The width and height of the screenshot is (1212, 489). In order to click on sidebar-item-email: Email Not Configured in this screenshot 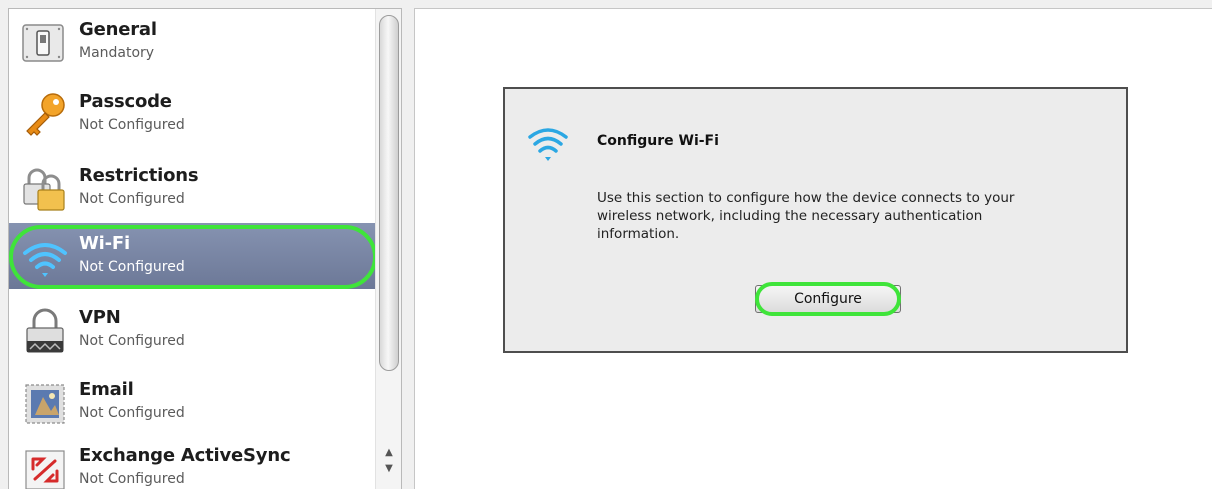, I will do `click(192, 402)`.